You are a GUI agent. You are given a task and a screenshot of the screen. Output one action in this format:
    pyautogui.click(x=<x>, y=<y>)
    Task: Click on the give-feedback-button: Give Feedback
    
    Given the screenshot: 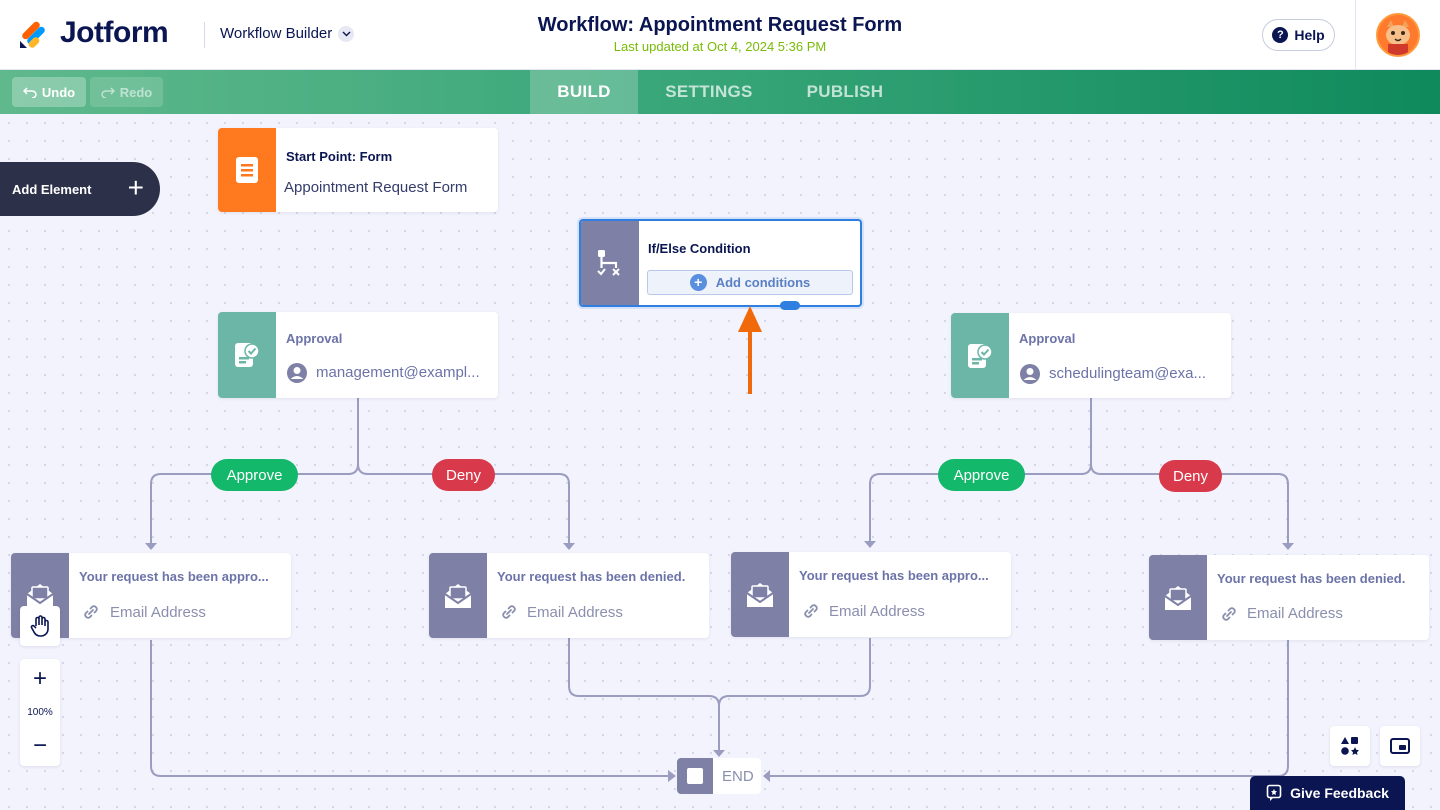 What is the action you would take?
    pyautogui.click(x=1327, y=793)
    